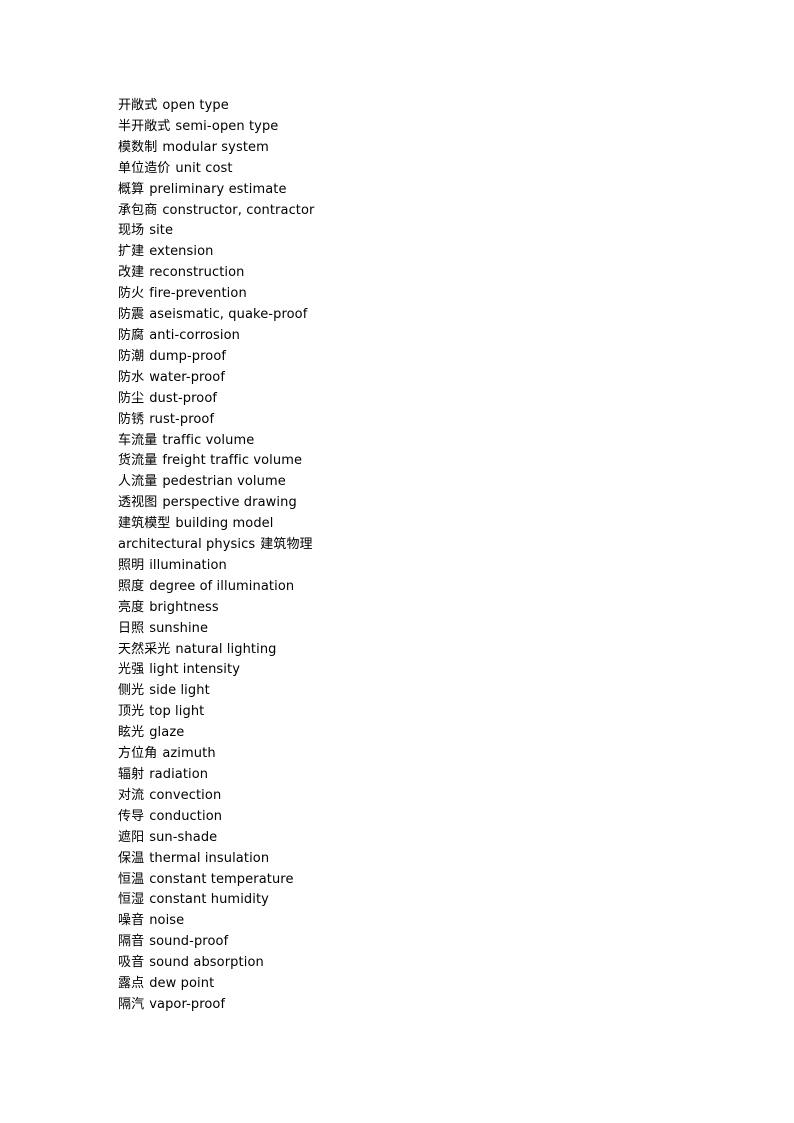 The image size is (794, 1123). Describe the element at coordinates (131, 900) in the screenshot. I see `glossary-term-source: 恒湿` at that location.